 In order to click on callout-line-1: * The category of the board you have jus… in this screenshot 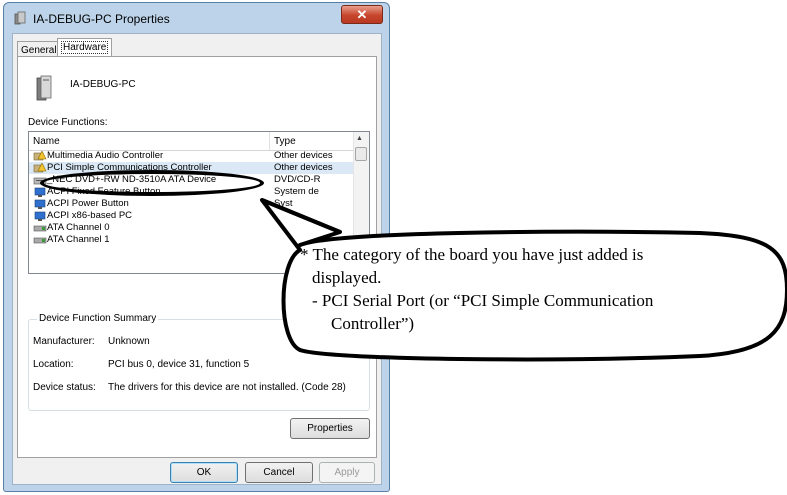, I will do `click(472, 254)`.